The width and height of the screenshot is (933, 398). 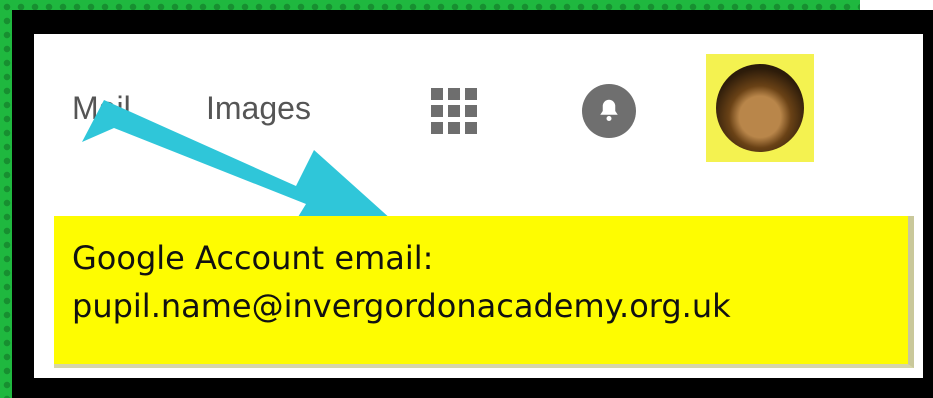 I want to click on apps-grid-icon, so click(x=454, y=111).